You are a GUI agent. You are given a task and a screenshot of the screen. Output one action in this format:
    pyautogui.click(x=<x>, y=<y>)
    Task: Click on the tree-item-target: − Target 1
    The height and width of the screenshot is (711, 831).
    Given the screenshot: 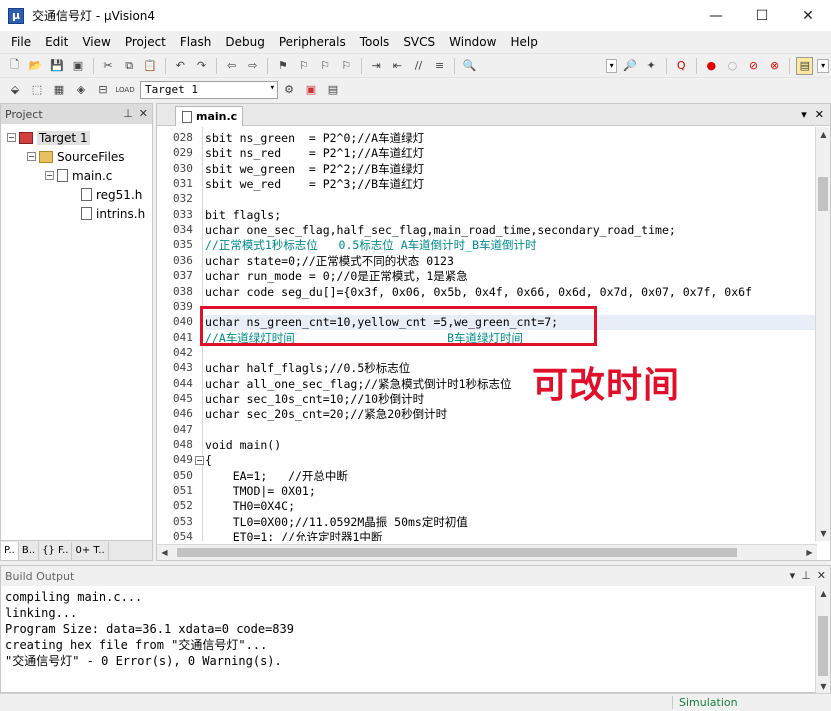 What is the action you would take?
    pyautogui.click(x=76, y=137)
    